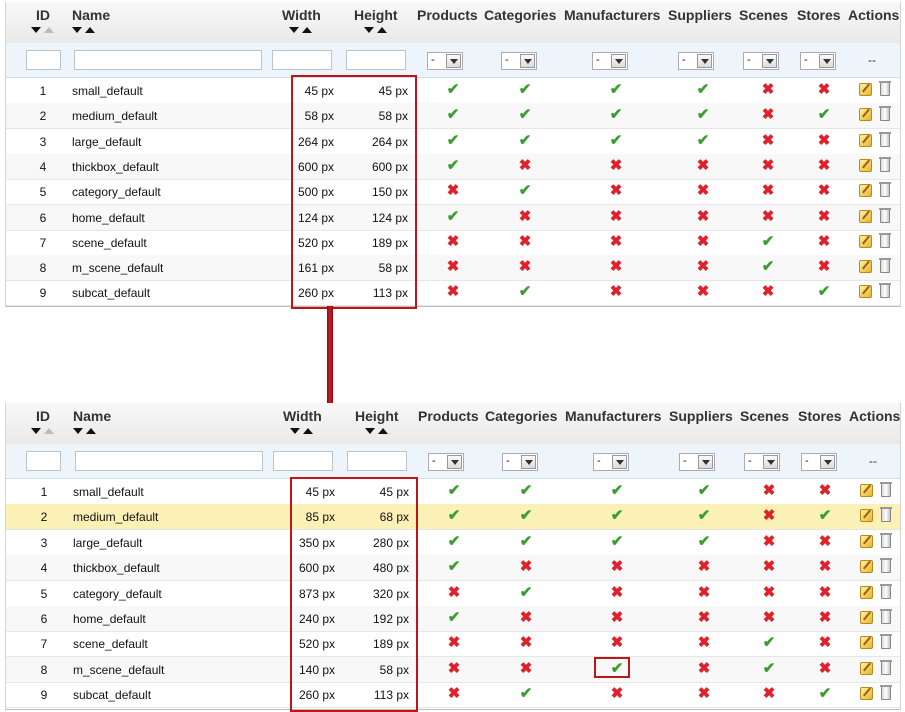  Describe the element at coordinates (453, 594) in the screenshot. I see `table-row: 5 category_default 873 px 320 px ✖ ✔ ✖ ✖ ✖ ✖` at that location.